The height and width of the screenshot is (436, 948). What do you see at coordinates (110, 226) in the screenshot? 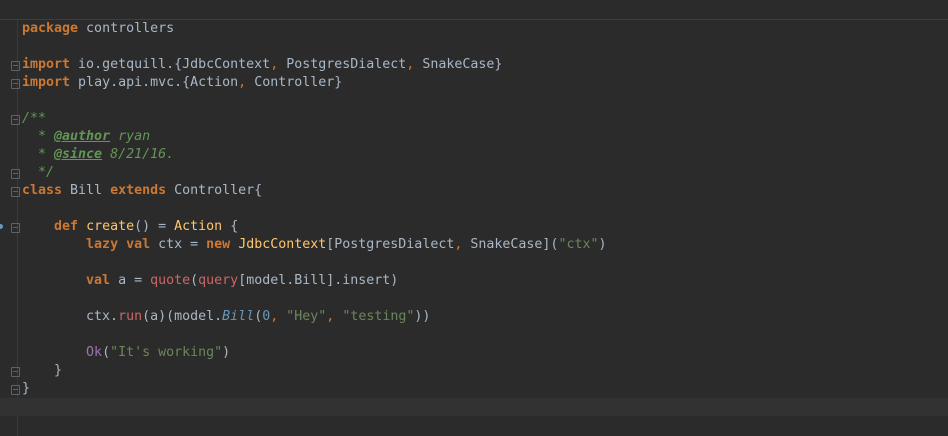
I see `code-token: create` at bounding box center [110, 226].